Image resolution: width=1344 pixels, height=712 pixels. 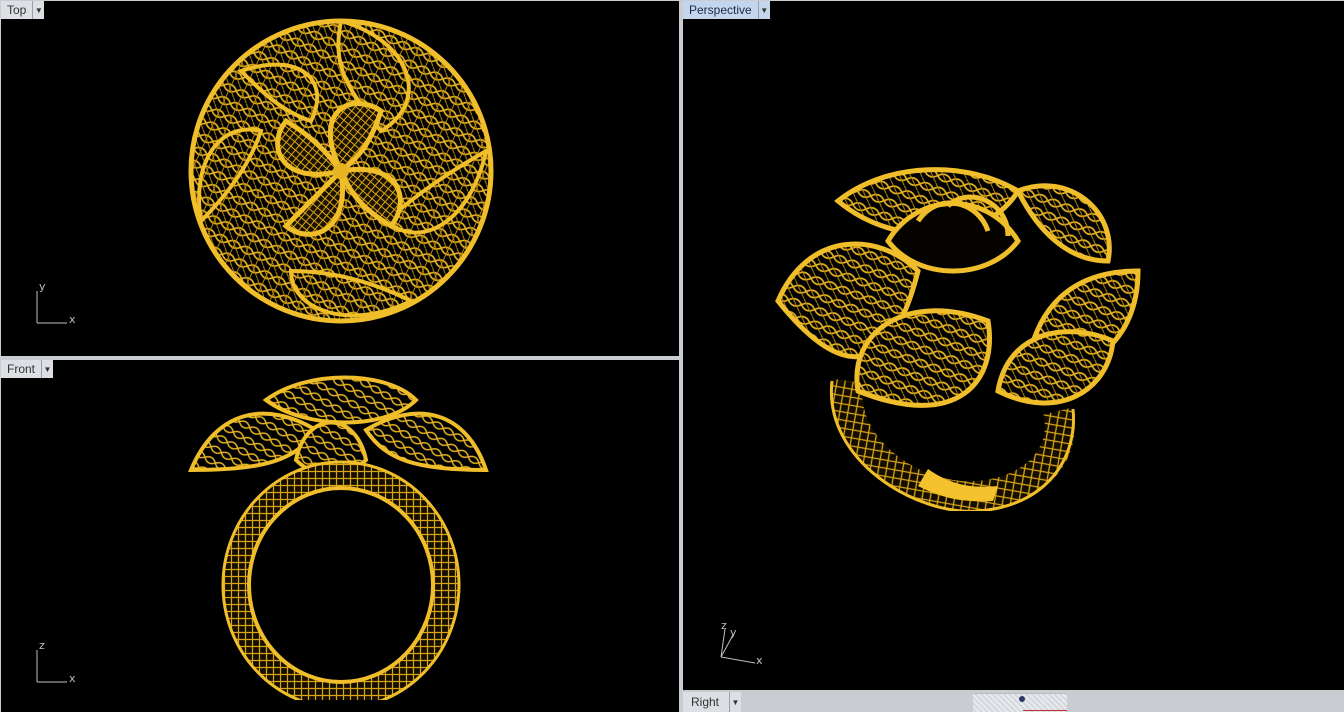 I want to click on viewport-tab-right: Right ▼, so click(x=712, y=702).